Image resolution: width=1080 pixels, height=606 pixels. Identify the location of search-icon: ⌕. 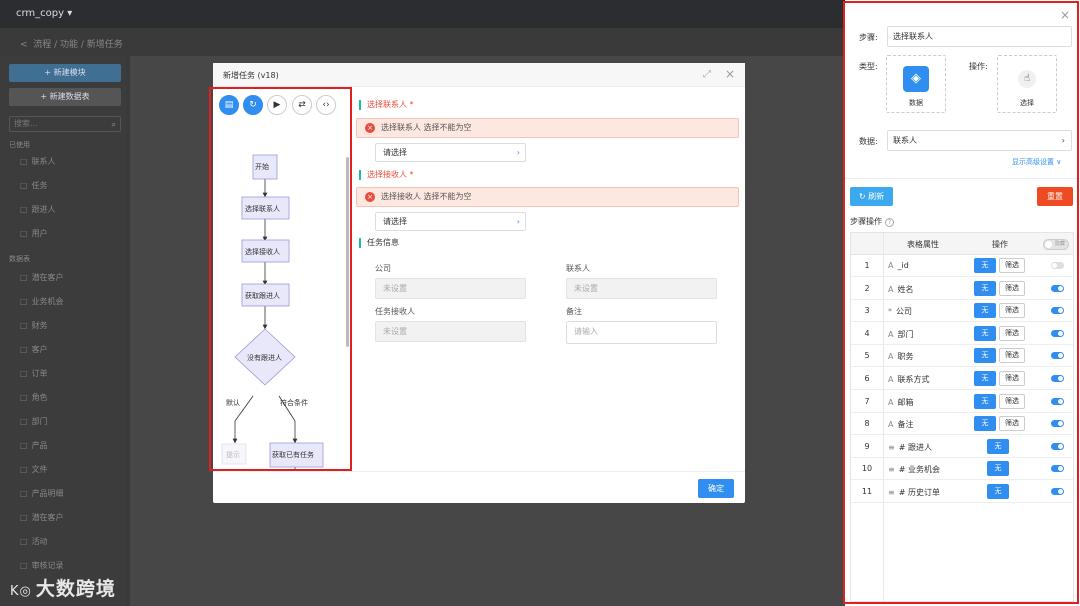
(113, 124).